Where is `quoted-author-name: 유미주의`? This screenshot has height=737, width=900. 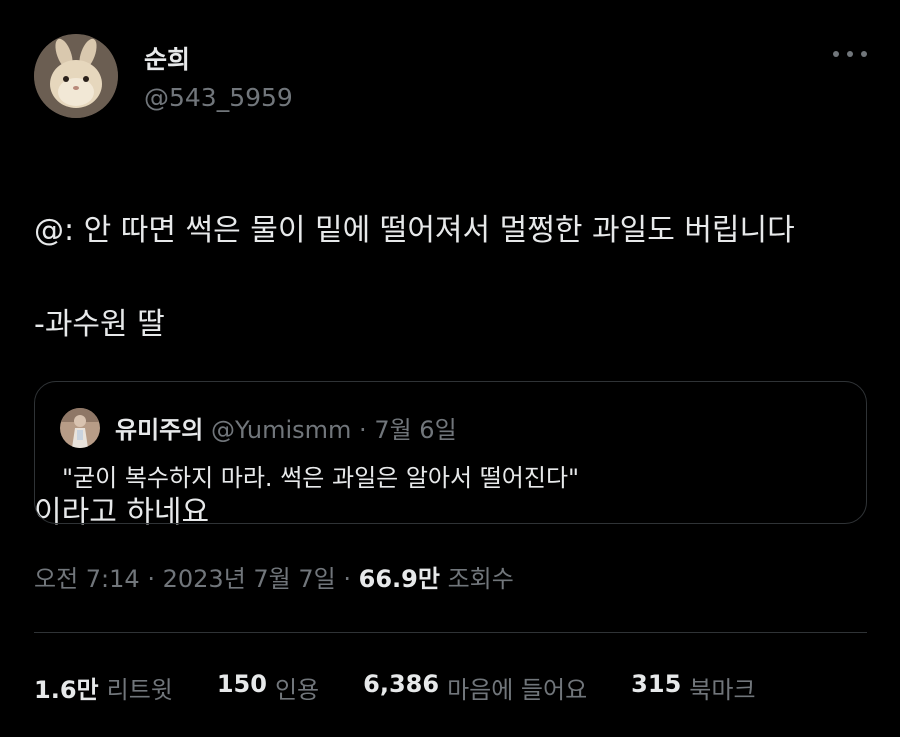
quoted-author-name: 유미주의 is located at coordinates (159, 430).